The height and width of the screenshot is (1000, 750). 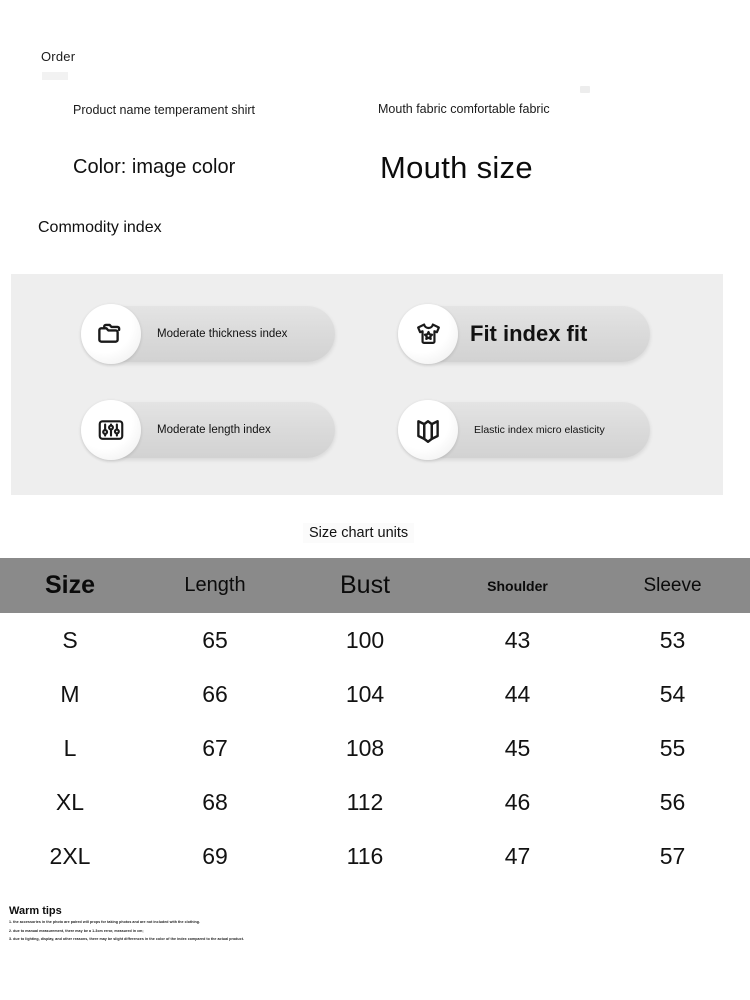 I want to click on cell-shoulder: 44, so click(x=517, y=693).